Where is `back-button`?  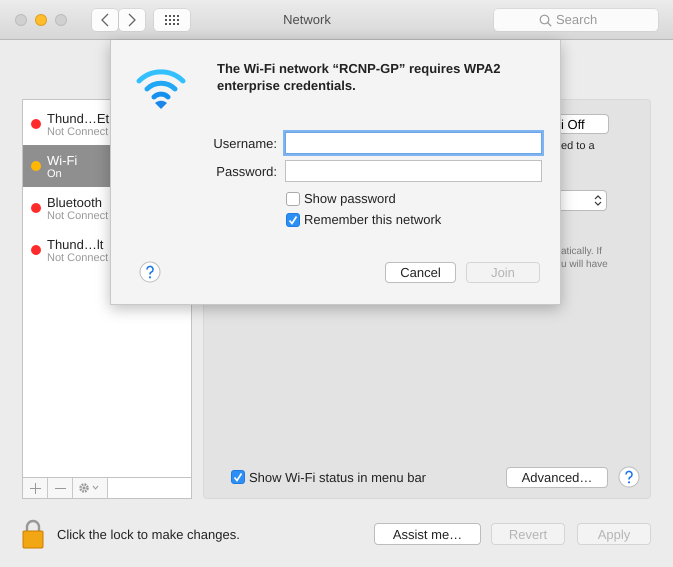 back-button is located at coordinates (105, 19).